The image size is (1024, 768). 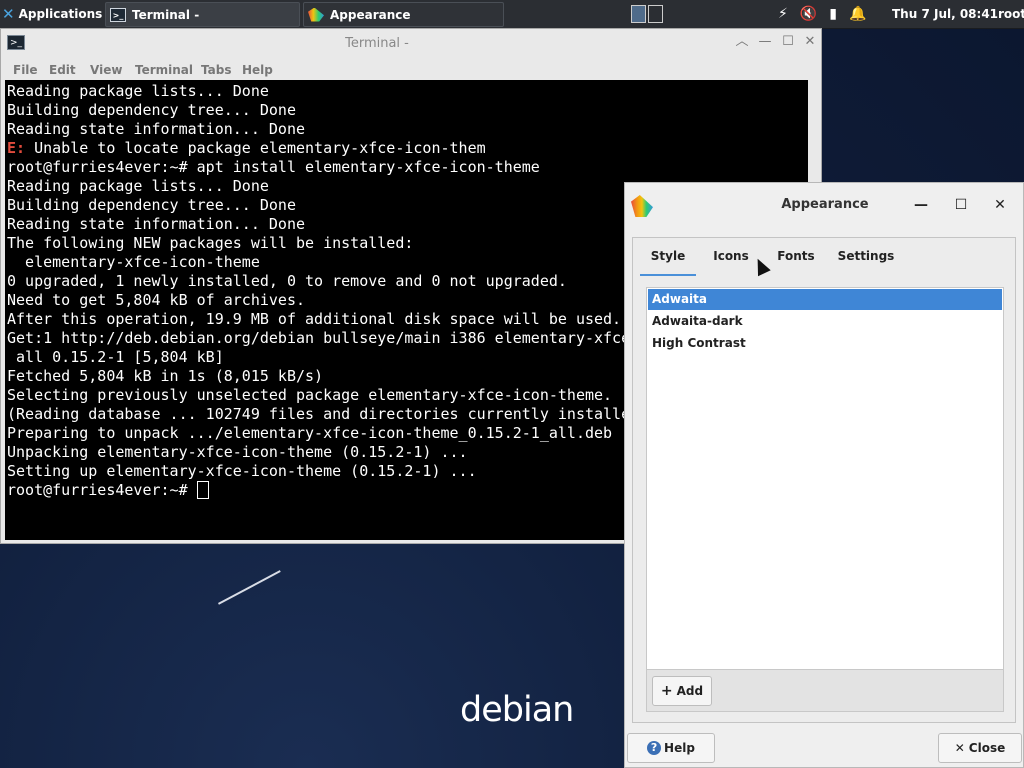 I want to click on add-label: Add, so click(x=690, y=691).